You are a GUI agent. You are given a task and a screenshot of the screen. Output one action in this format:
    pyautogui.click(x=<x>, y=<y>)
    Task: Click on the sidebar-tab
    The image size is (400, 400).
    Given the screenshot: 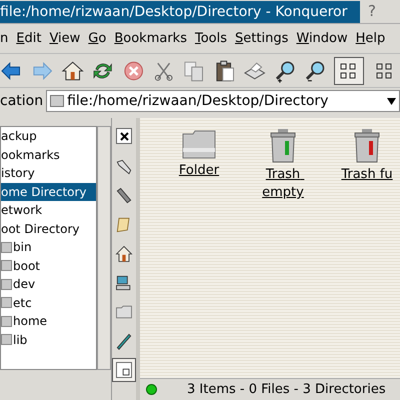 What is the action you would take?
    pyautogui.click(x=124, y=370)
    